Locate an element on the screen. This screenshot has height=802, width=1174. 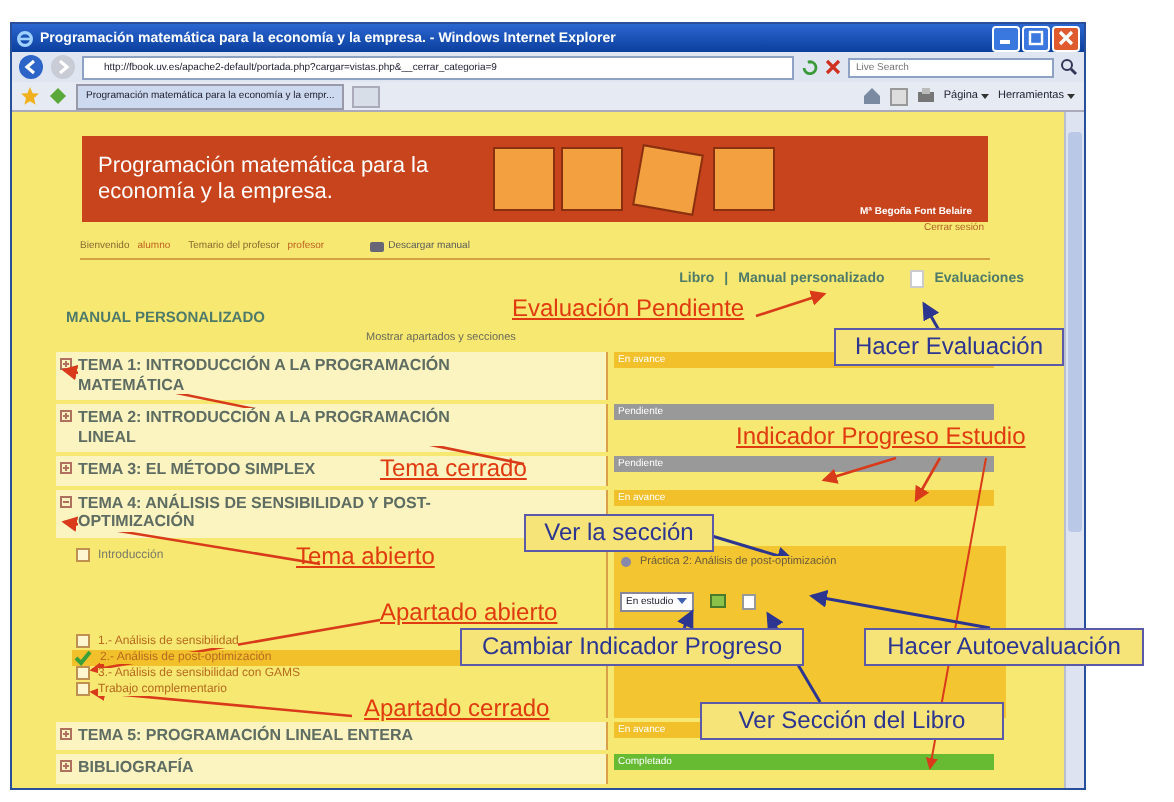
annotation-label: Apartado cerrado is located at coordinates (457, 708).